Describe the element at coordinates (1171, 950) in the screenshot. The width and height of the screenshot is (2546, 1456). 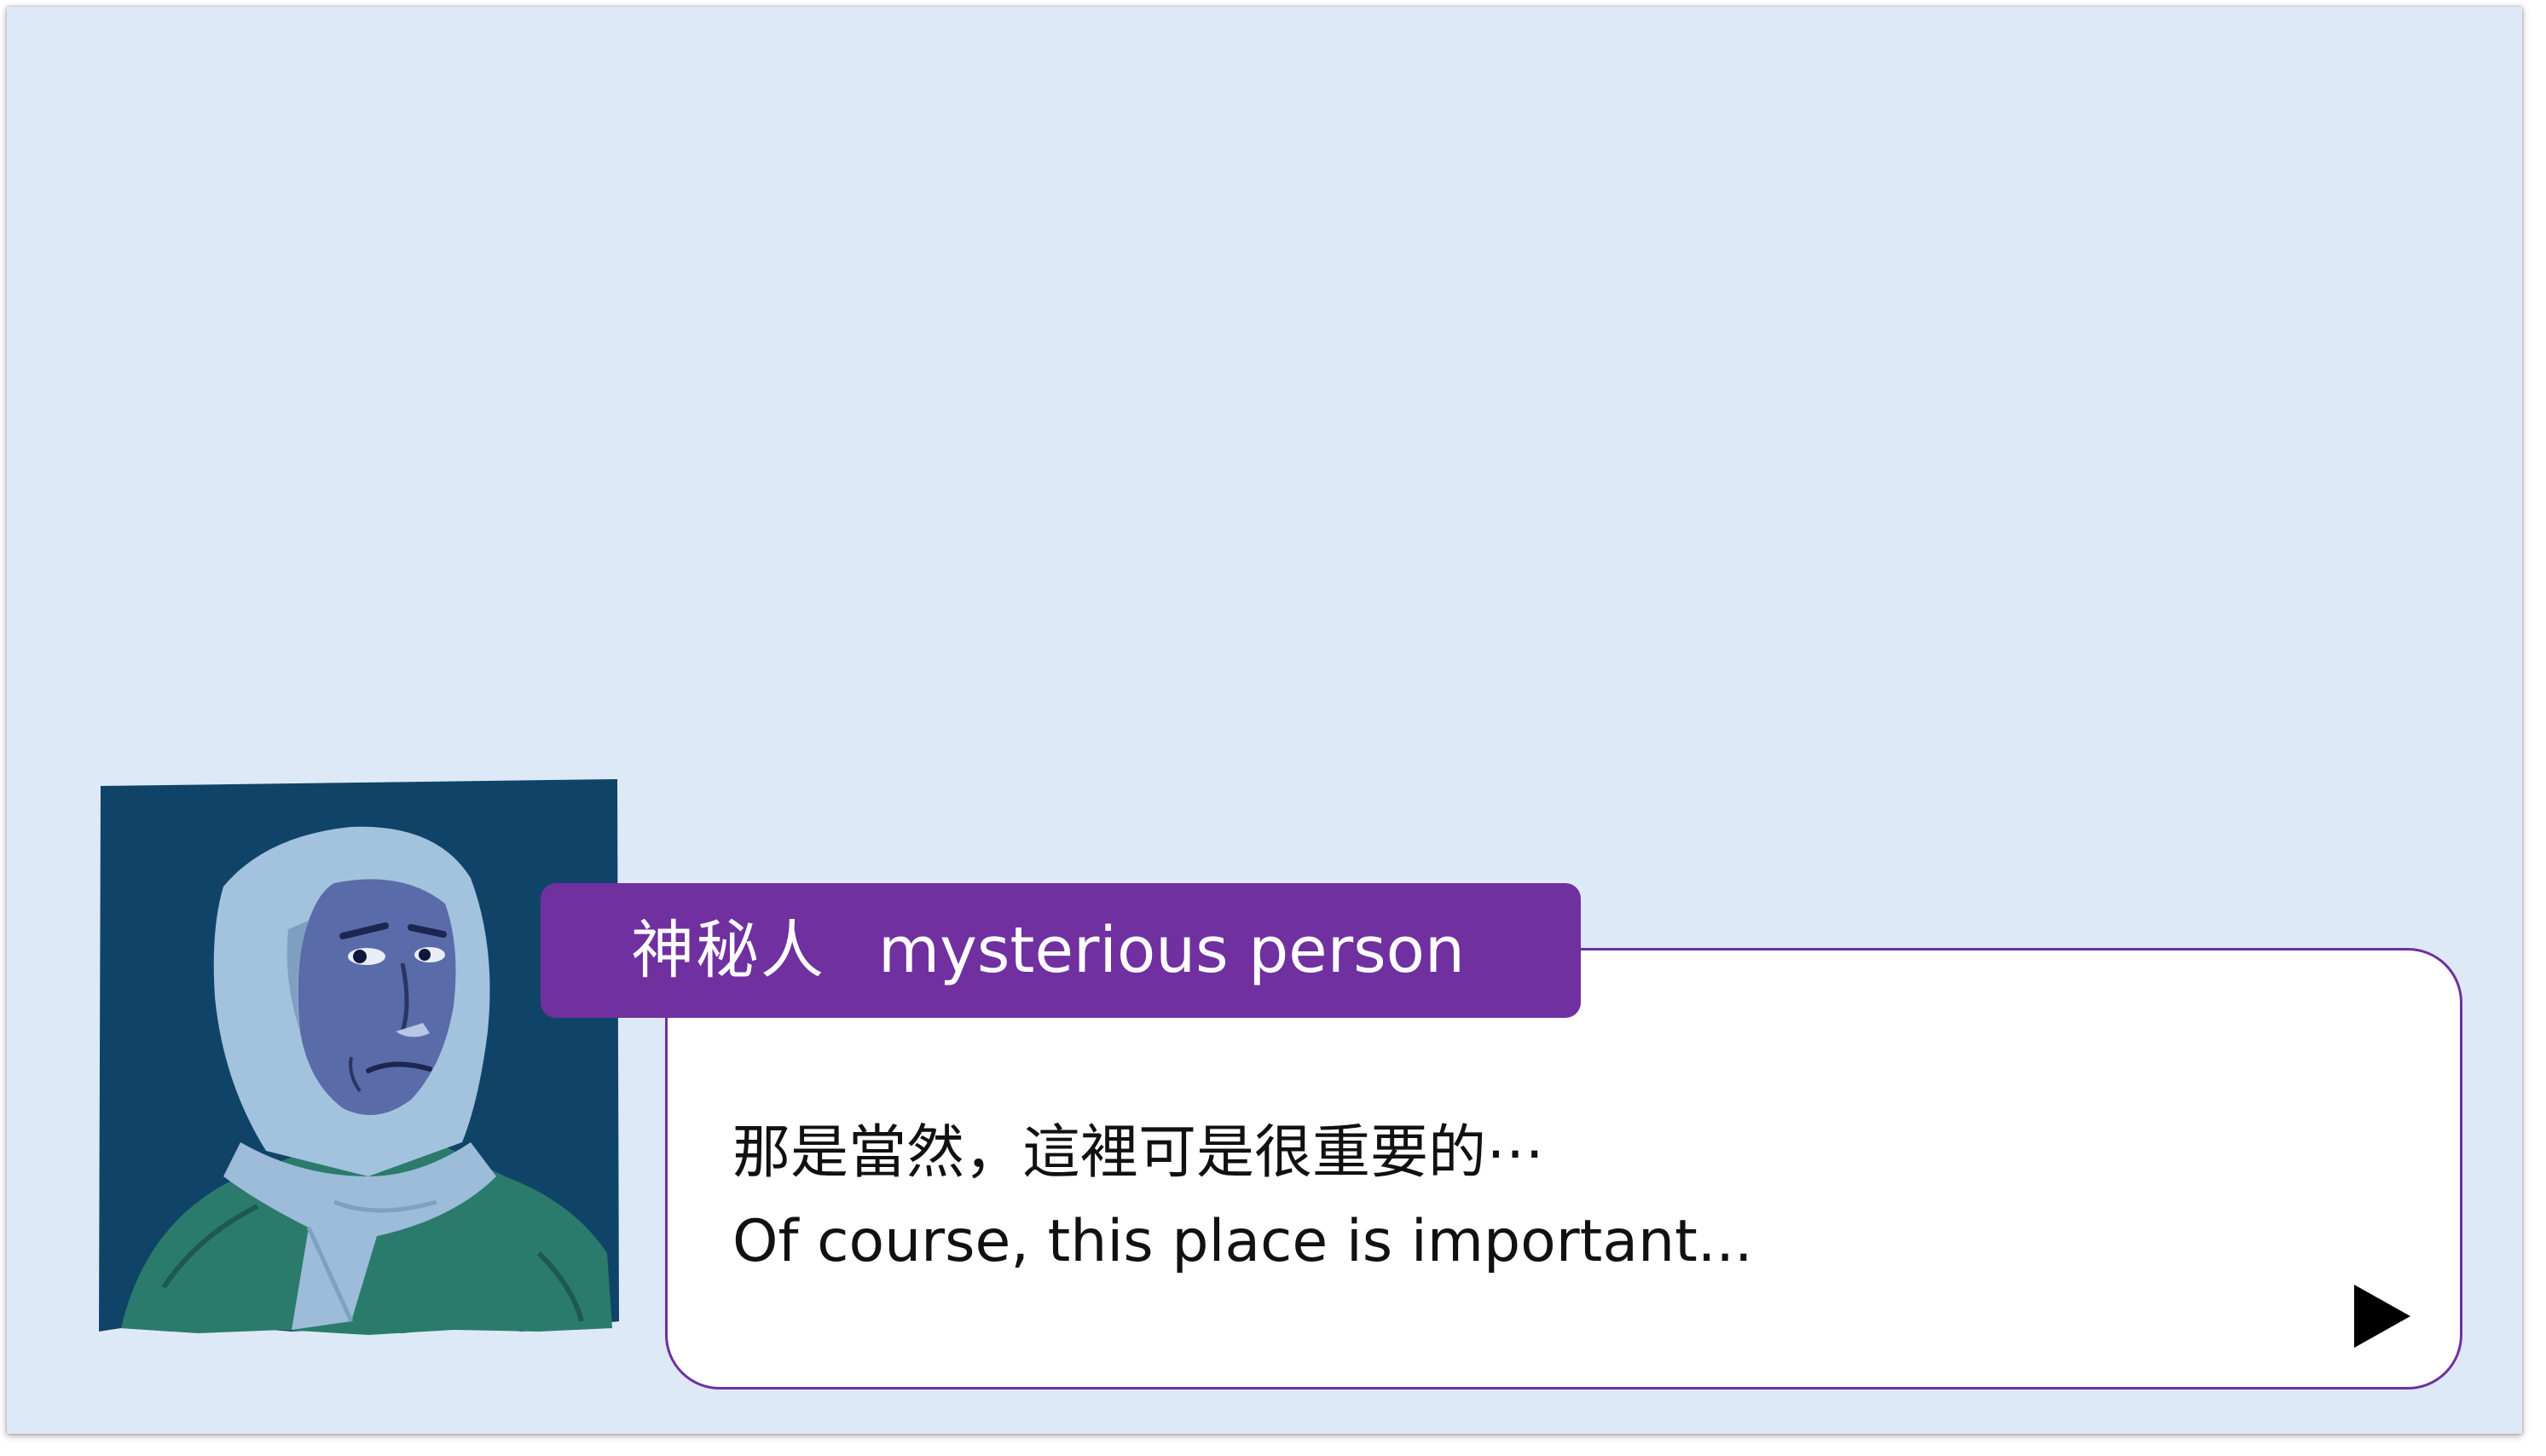
I see `speaker-name-english: mysterious person` at that location.